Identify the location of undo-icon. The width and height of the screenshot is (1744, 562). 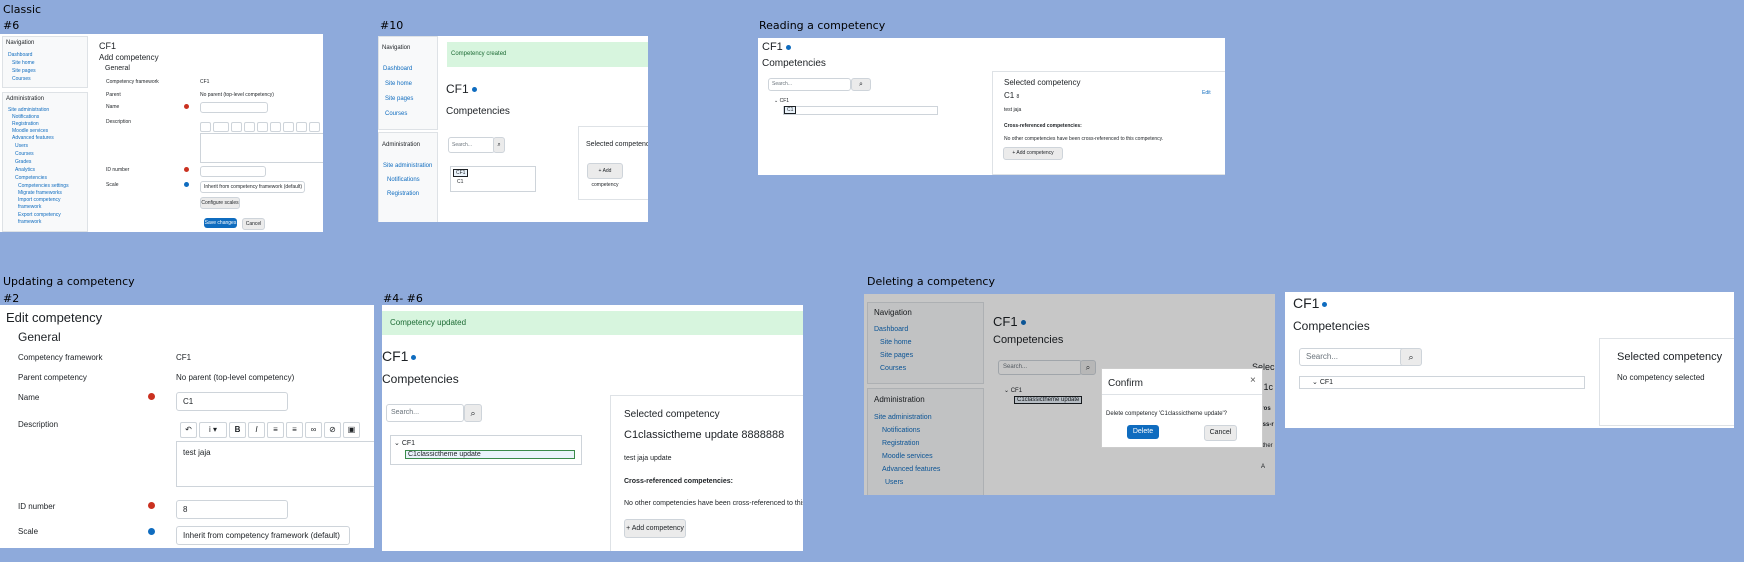
(205, 127).